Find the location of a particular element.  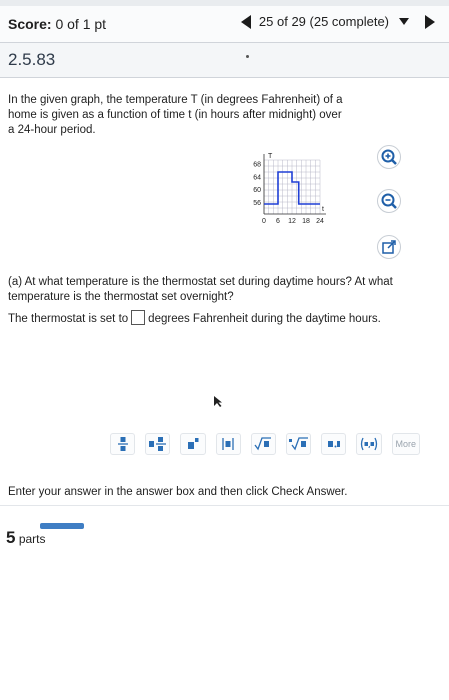

y-axis-label: T is located at coordinates (270, 156).